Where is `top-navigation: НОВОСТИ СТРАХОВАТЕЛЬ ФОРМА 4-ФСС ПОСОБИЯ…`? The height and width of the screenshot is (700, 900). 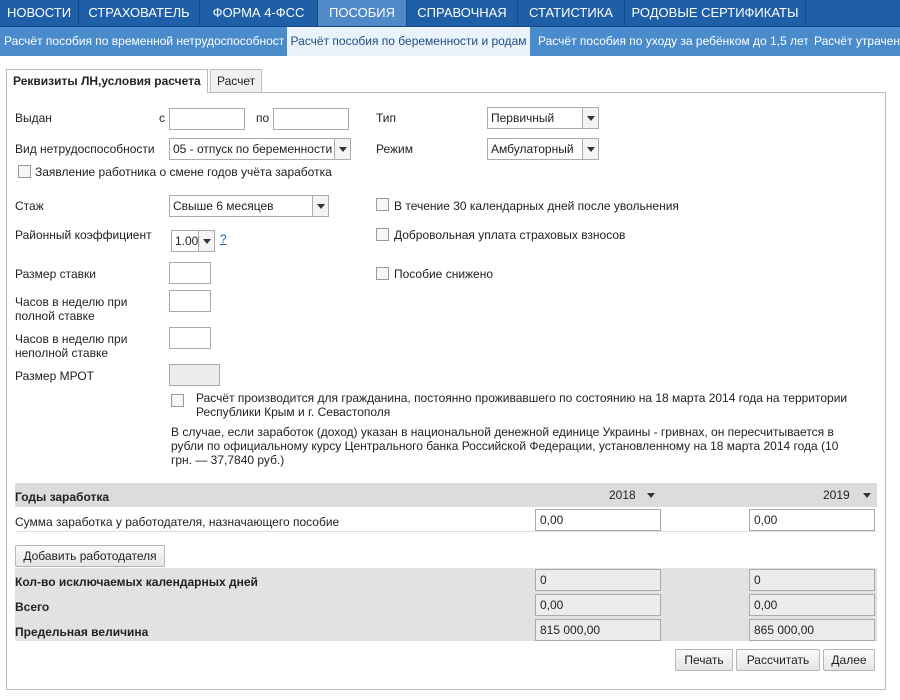
top-navigation: НОВОСТИ СТРАХОВАТЕЛЬ ФОРМА 4-ФСС ПОСОБИЯ… is located at coordinates (450, 13).